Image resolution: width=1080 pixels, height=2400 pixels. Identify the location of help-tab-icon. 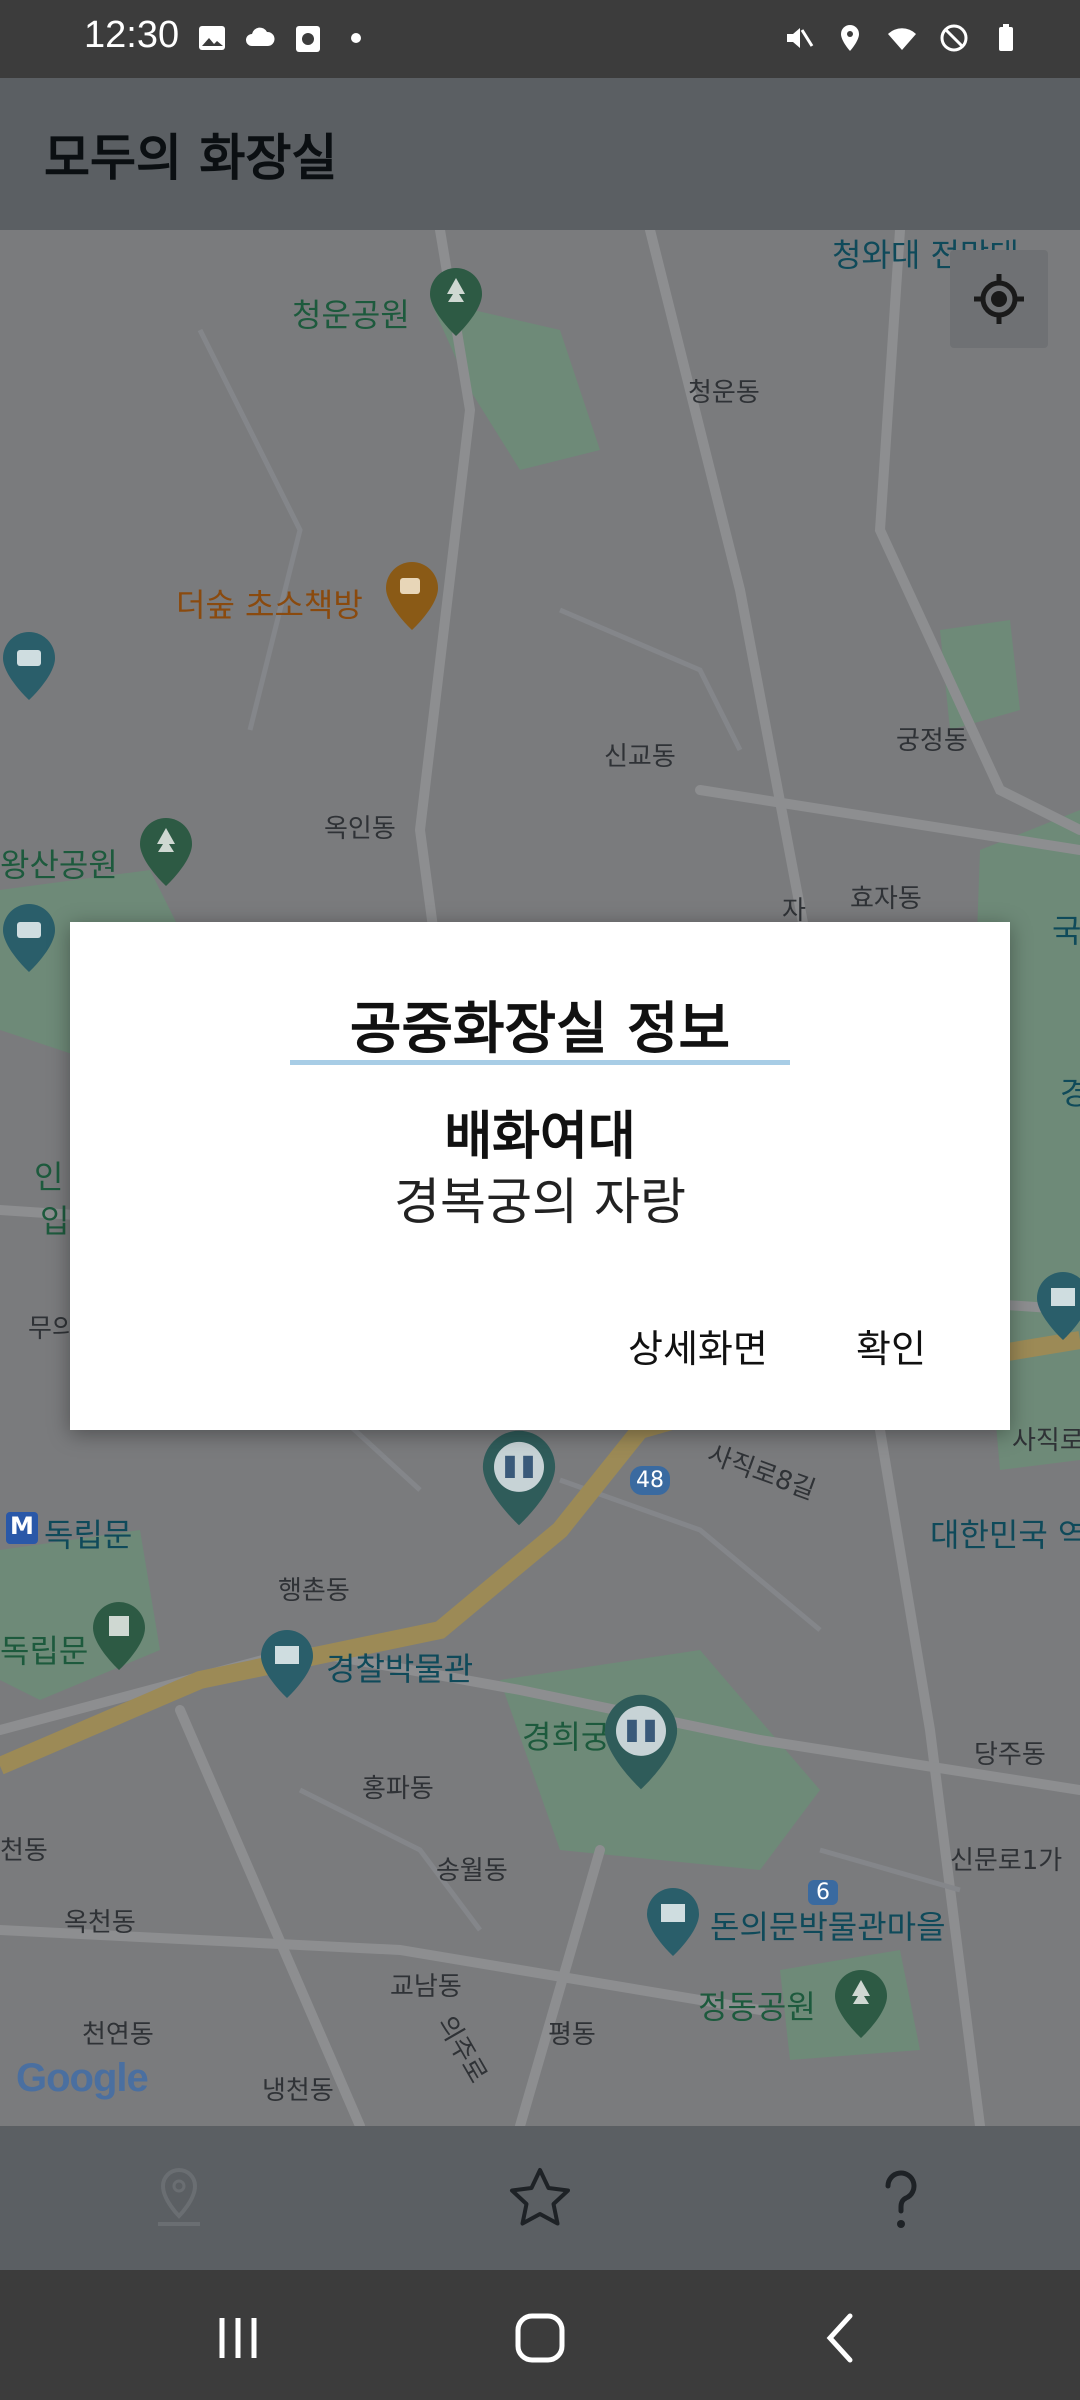
(901, 2199).